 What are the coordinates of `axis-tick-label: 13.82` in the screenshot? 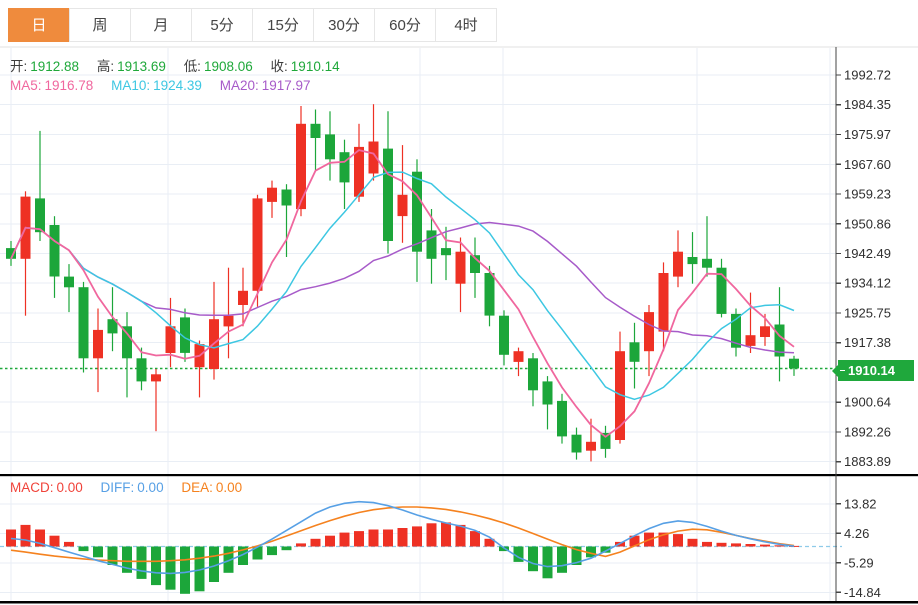 It's located at (860, 503).